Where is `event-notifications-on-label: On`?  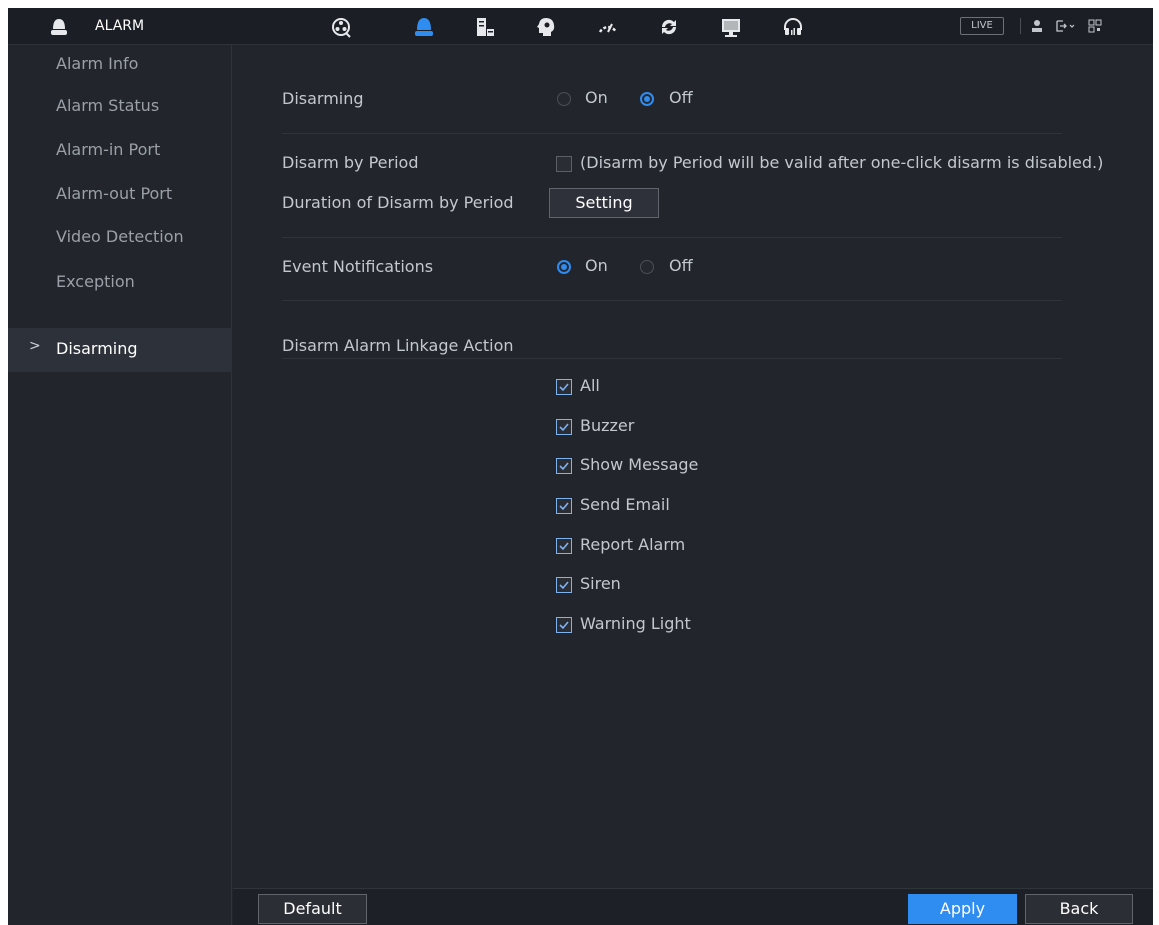 event-notifications-on-label: On is located at coordinates (596, 265).